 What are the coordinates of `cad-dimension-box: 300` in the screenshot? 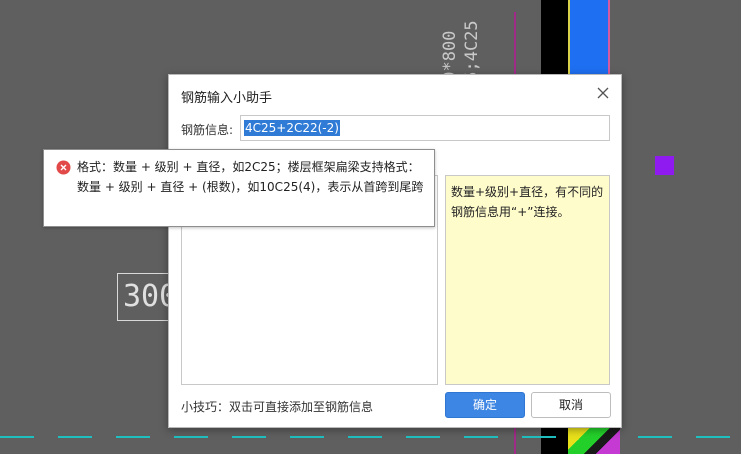 It's located at (144, 297).